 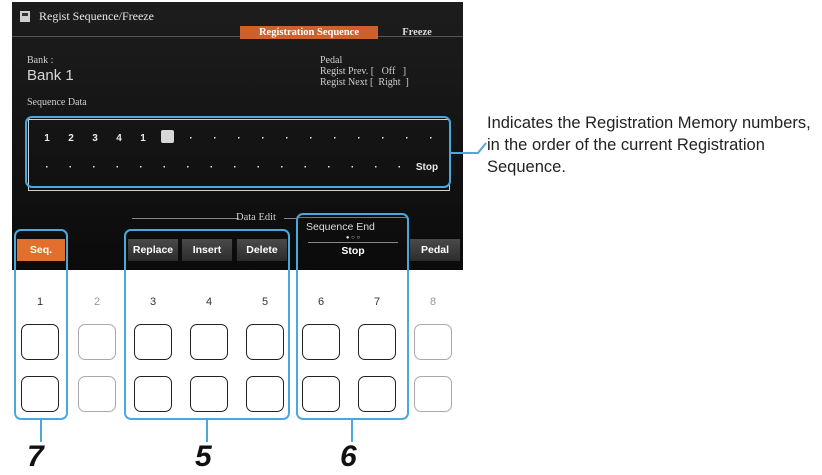 I want to click on button-number-8: 8, so click(x=433, y=302).